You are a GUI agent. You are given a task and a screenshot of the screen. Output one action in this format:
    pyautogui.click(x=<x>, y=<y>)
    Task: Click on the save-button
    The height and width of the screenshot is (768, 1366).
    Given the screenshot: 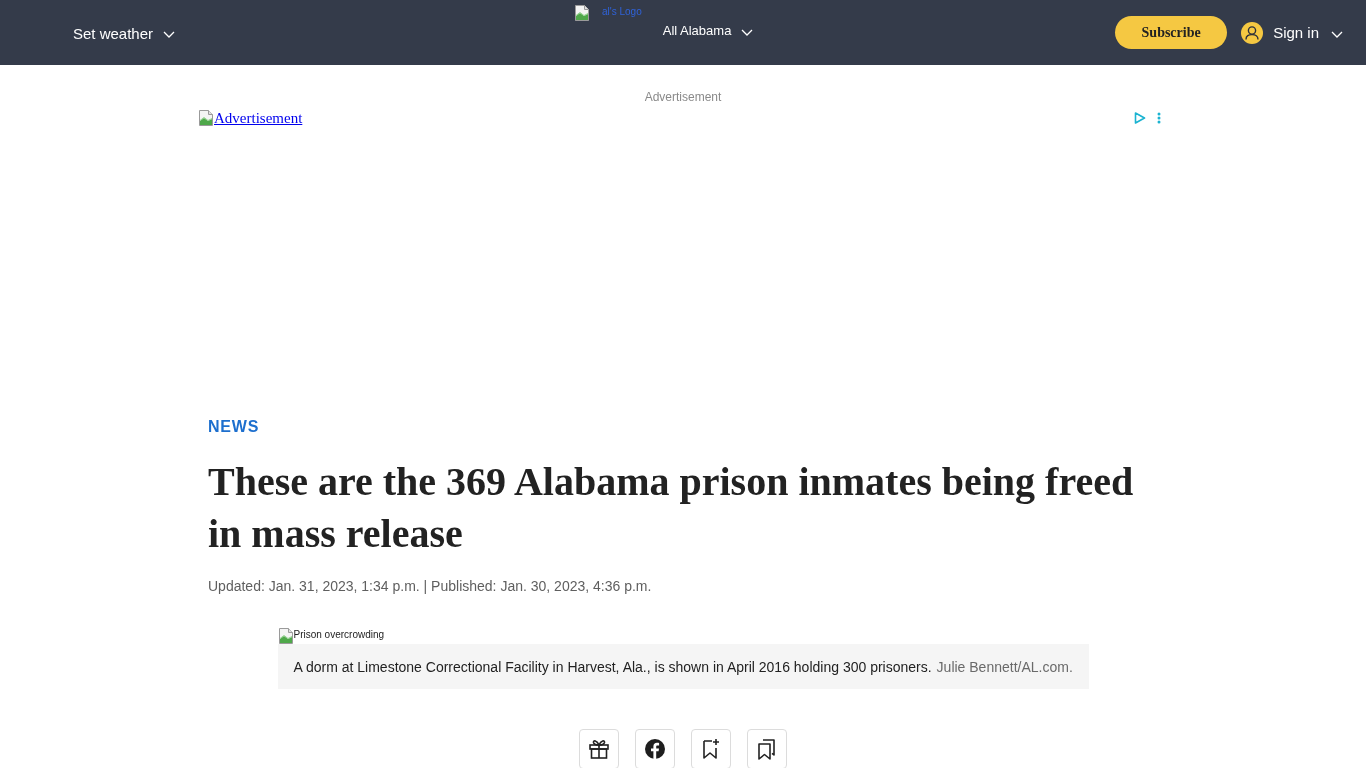 What is the action you would take?
    pyautogui.click(x=711, y=748)
    